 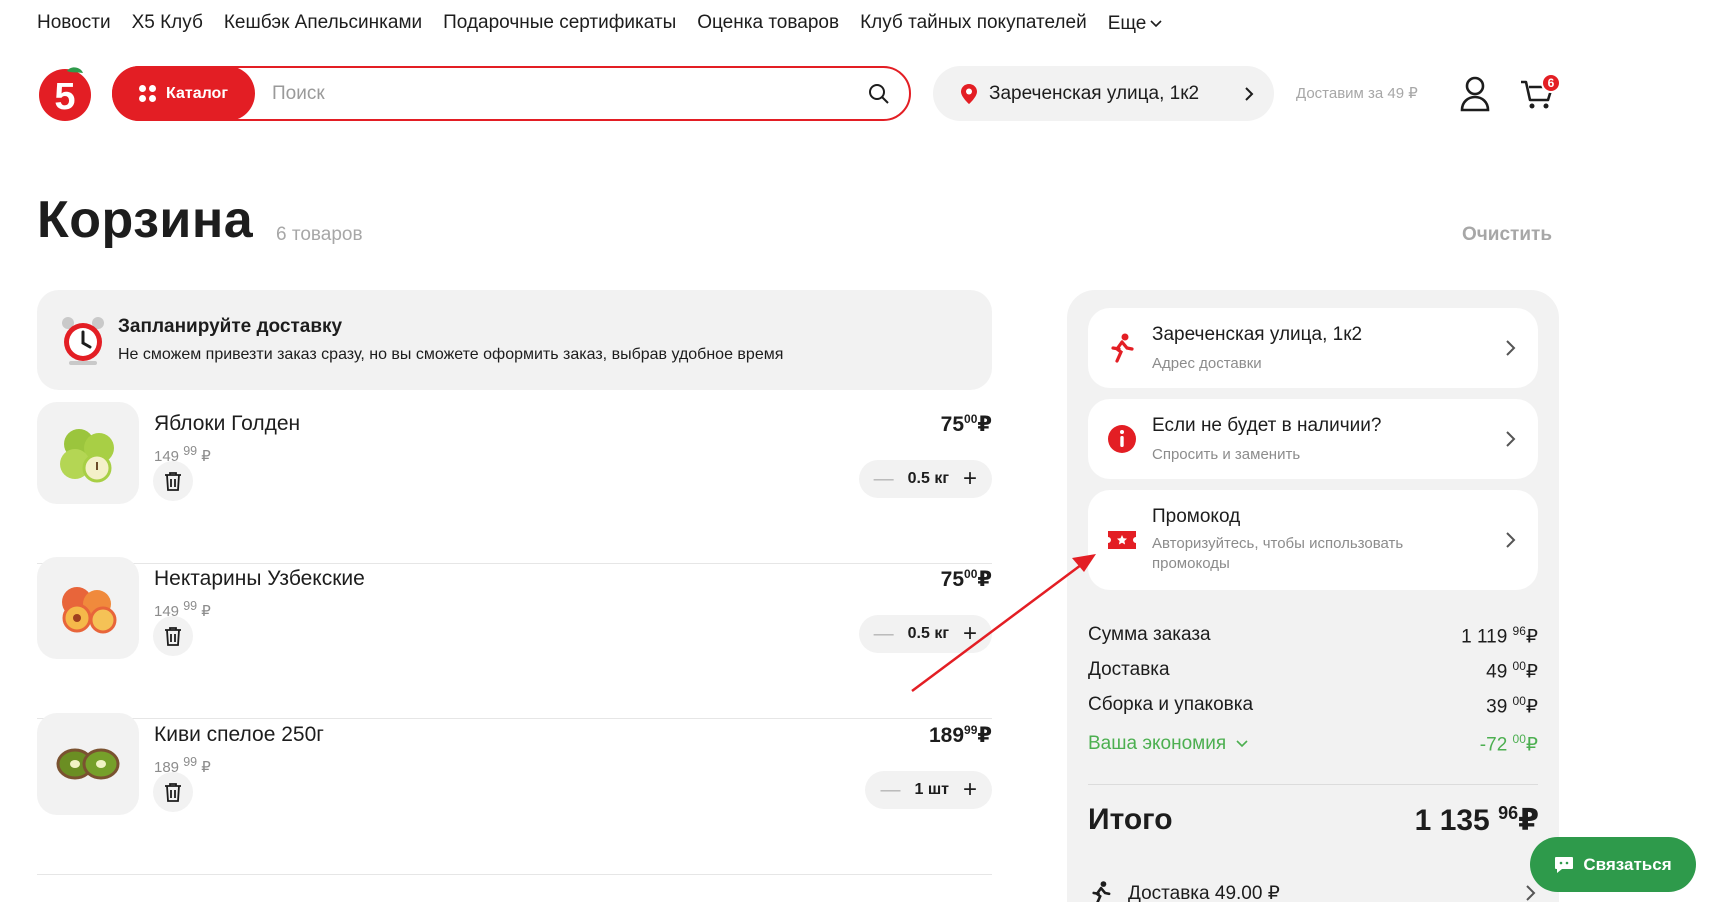 I want to click on quantity-stepper: — 1 шт +, so click(x=928, y=790).